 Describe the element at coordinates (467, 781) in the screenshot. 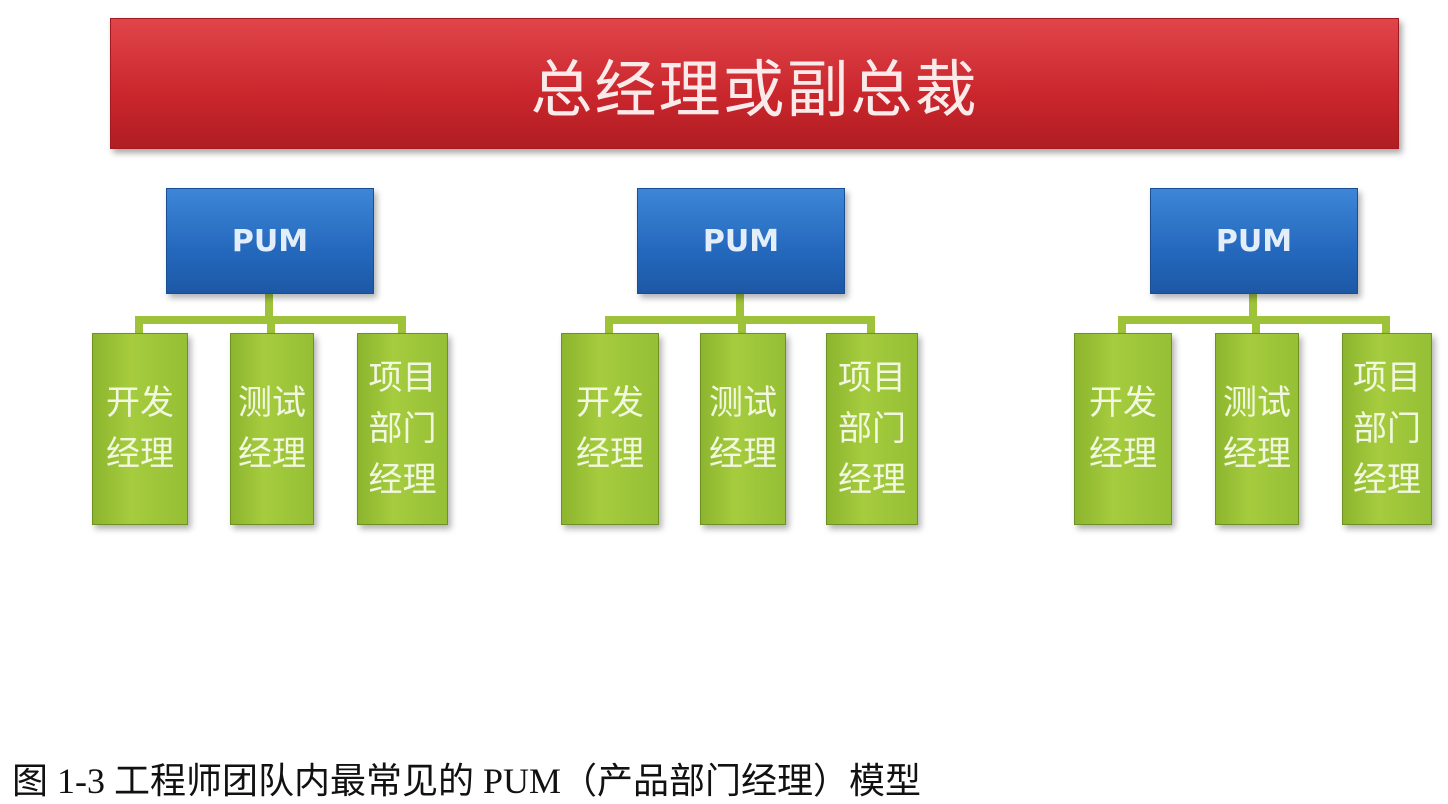

I see `figure-caption: 图 1-3 工程师团队内最常见的 PUM（产品部门经理）模型` at that location.